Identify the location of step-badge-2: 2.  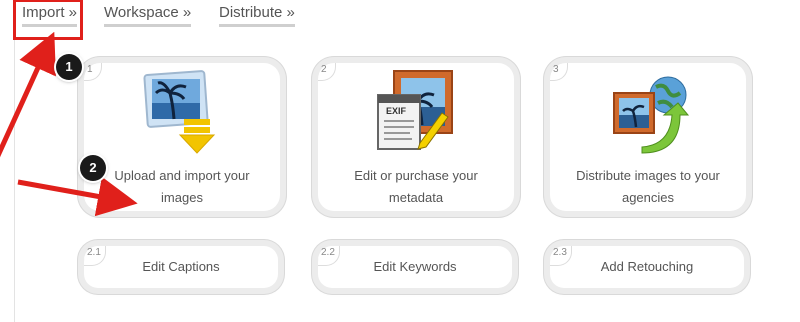
(93, 168).